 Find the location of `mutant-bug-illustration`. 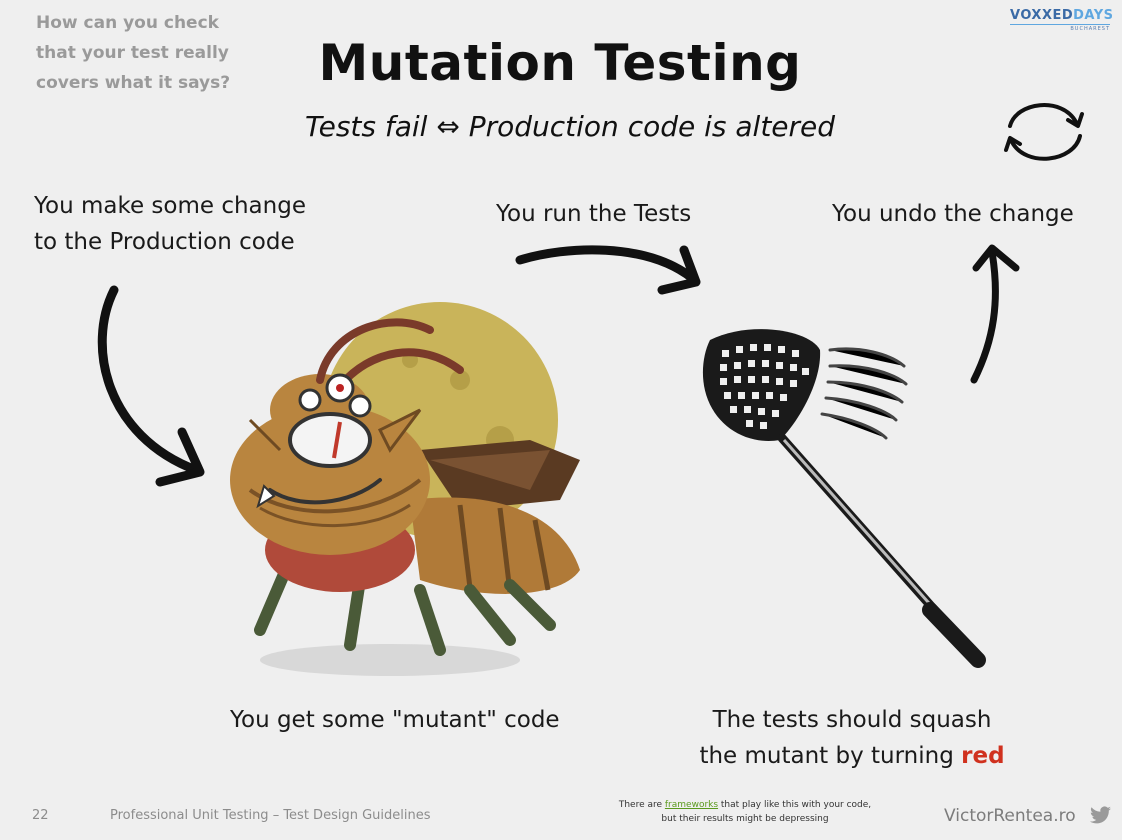

mutant-bug-illustration is located at coordinates (405, 489).